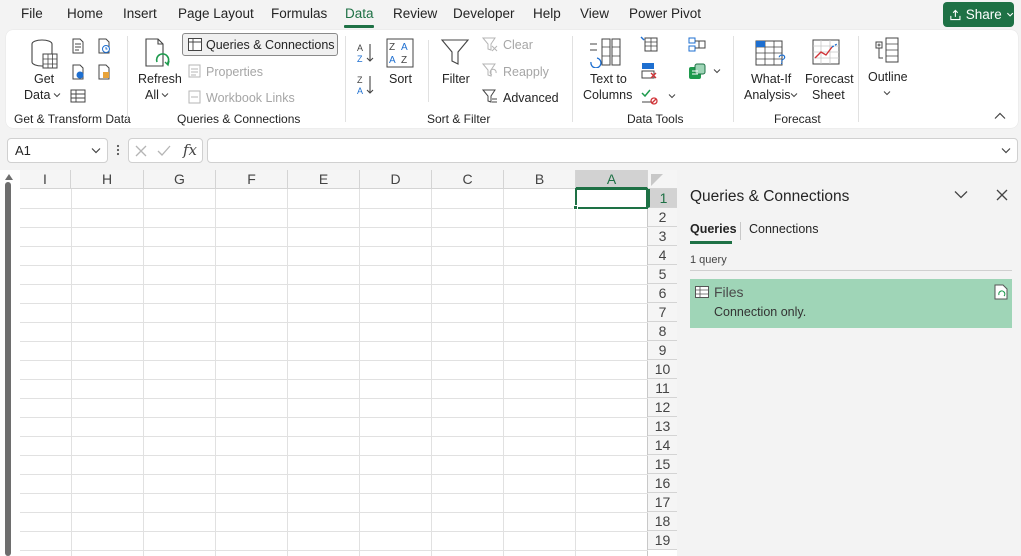 The image size is (1021, 556). Describe the element at coordinates (697, 44) in the screenshot. I see `consolidate-icon` at that location.